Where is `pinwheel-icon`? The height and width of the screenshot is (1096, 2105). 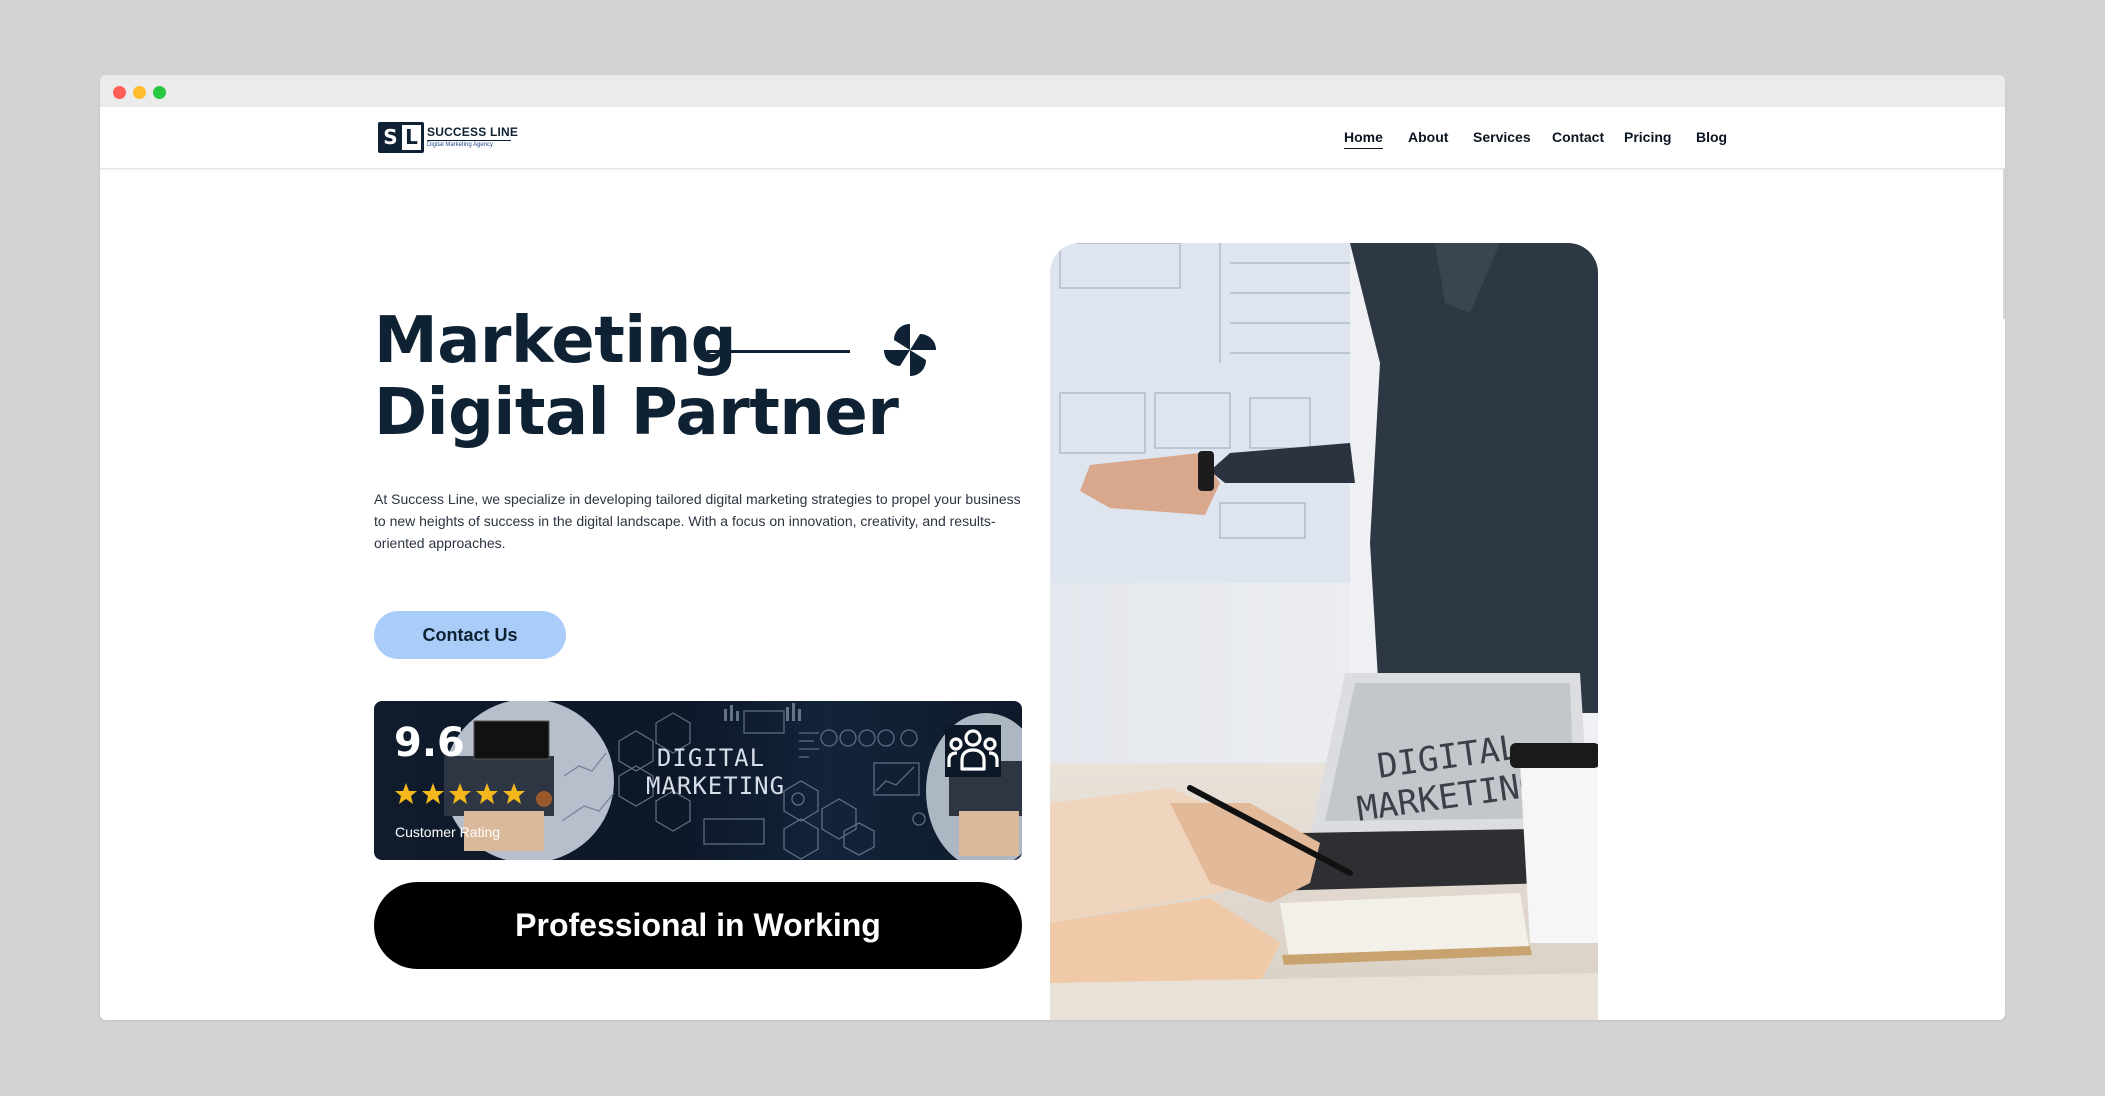 pinwheel-icon is located at coordinates (910, 350).